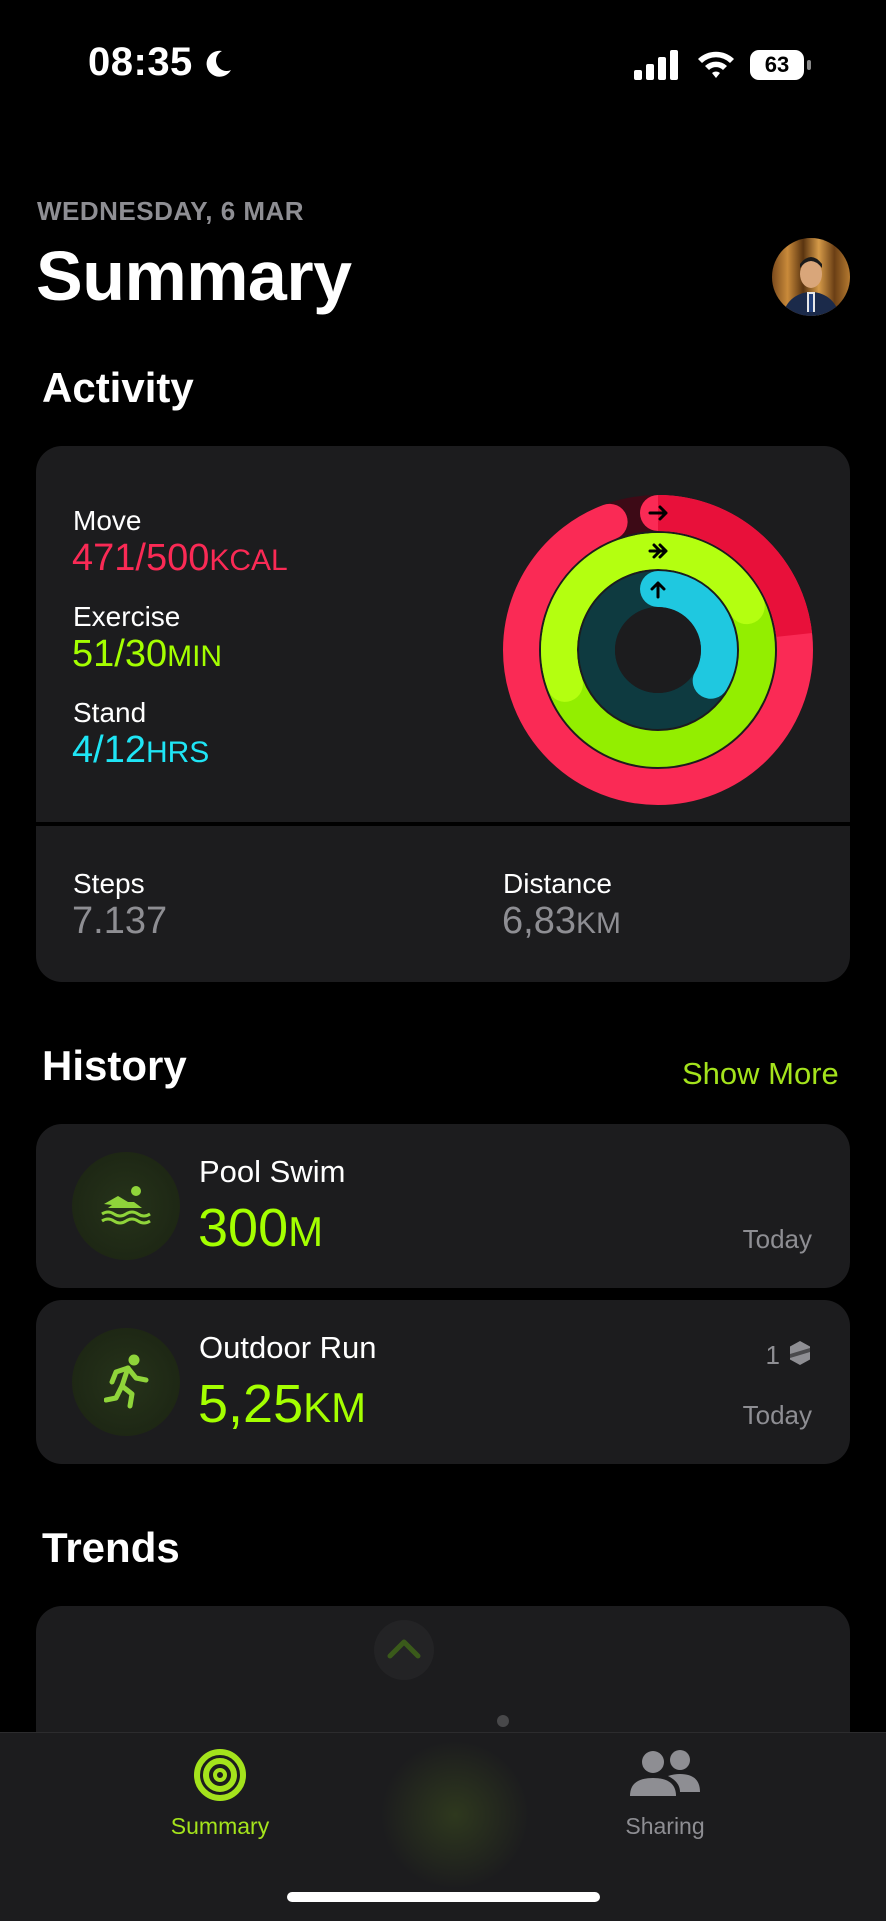 The width and height of the screenshot is (886, 1921). What do you see at coordinates (114, 1065) in the screenshot?
I see `history-section-title: History` at bounding box center [114, 1065].